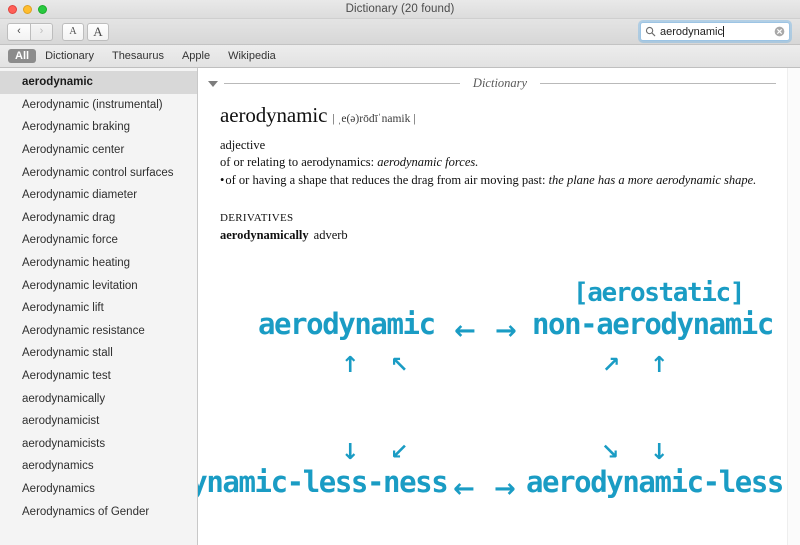 Image resolution: width=800 pixels, height=545 pixels. What do you see at coordinates (98, 353) in the screenshot?
I see `sidebar-item-aerodynamic-stall: Aerodynamic stall` at bounding box center [98, 353].